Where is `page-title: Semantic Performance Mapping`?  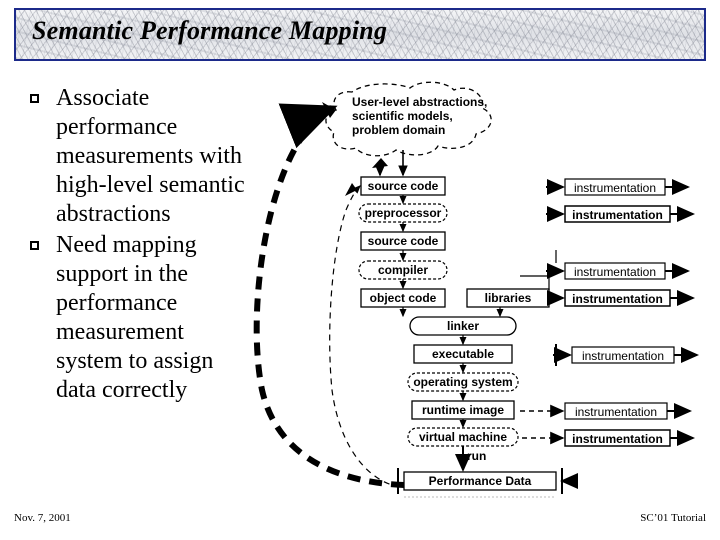
page-title: Semantic Performance Mapping is located at coordinates (210, 30).